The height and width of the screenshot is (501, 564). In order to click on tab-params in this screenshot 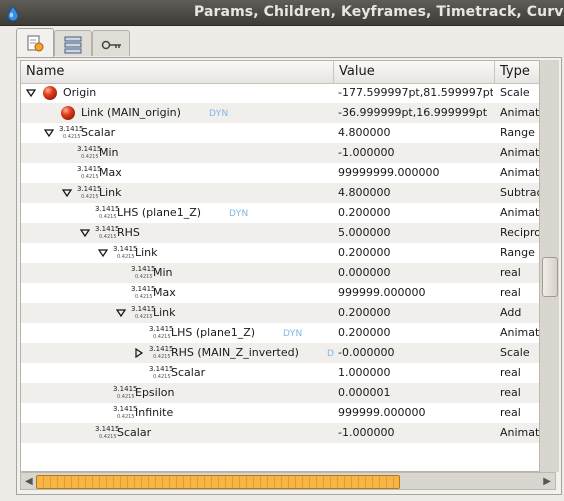, I will do `click(35, 43)`.